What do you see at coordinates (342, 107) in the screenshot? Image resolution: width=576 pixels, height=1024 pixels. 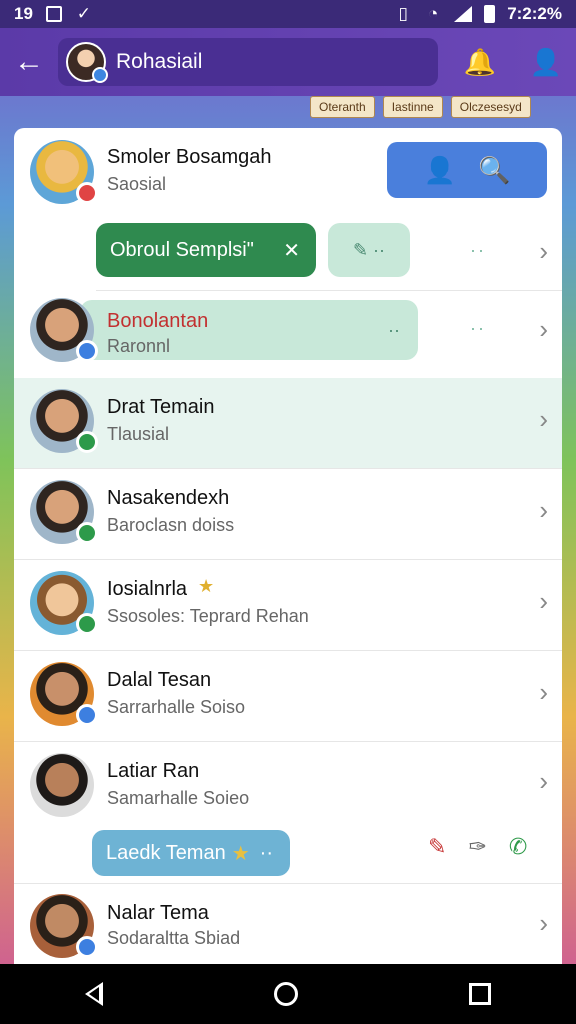 I see `backdrop-tab: Oteranth` at bounding box center [342, 107].